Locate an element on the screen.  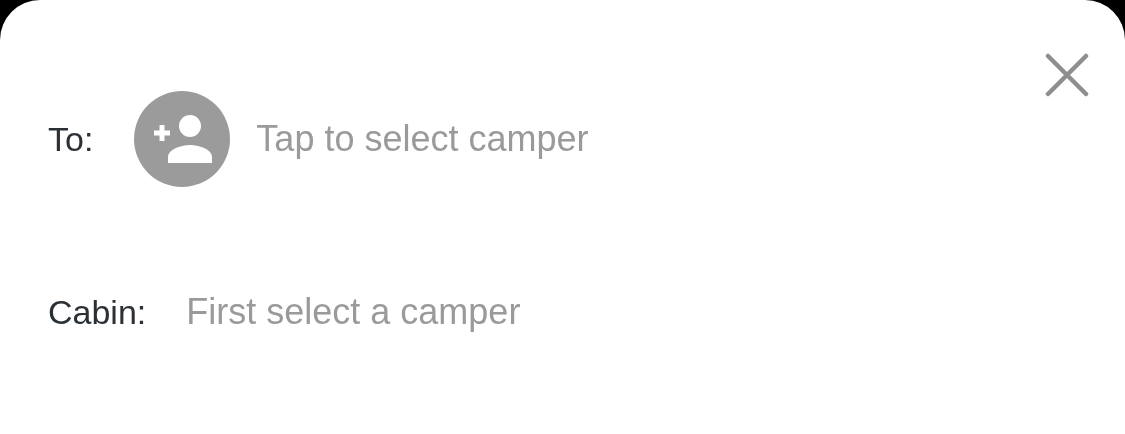
add-person-icon is located at coordinates (182, 139).